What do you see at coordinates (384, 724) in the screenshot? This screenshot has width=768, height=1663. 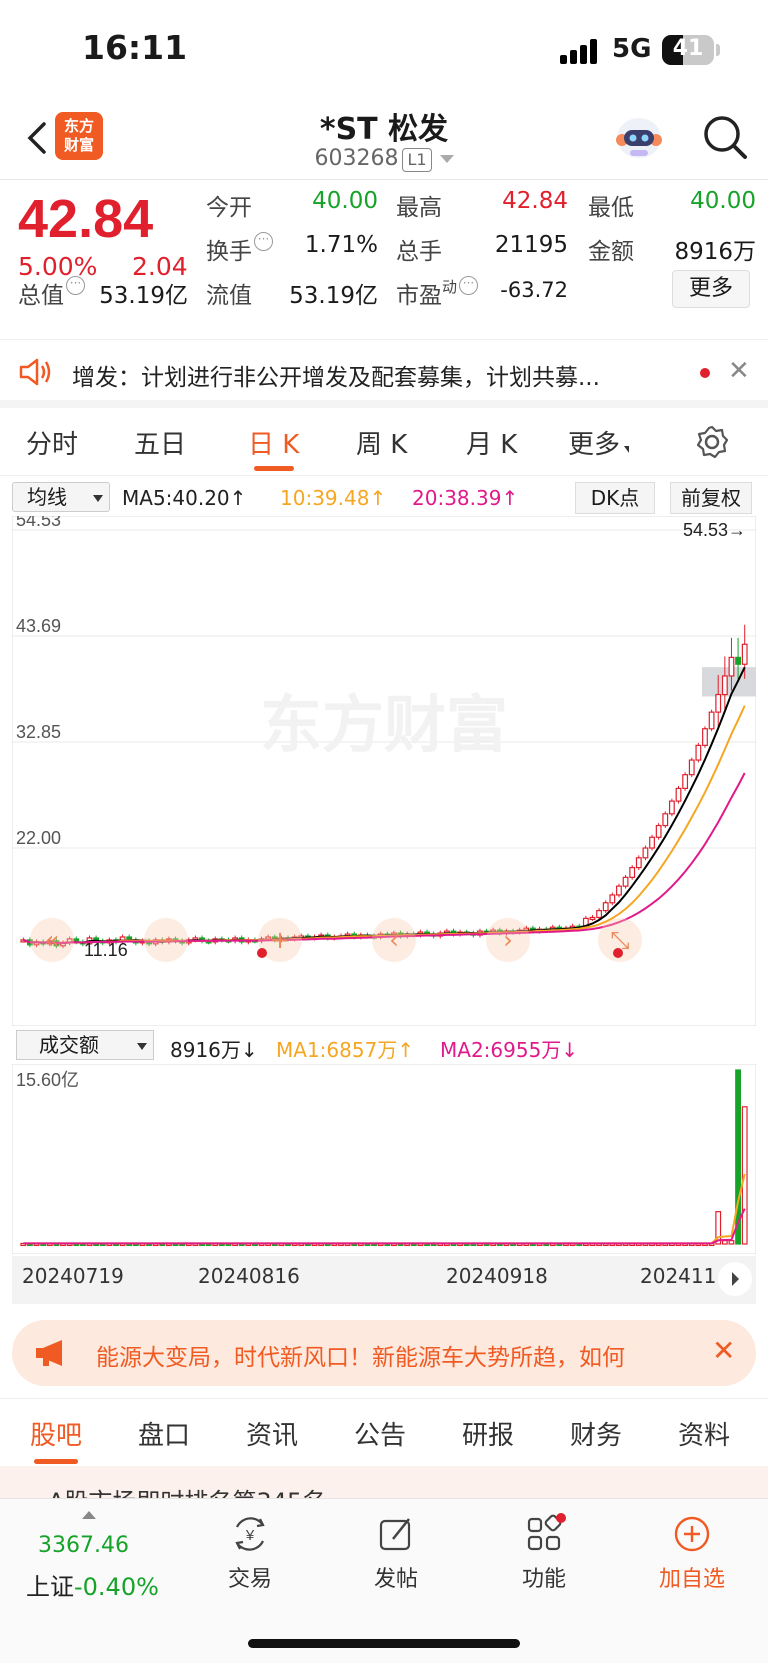 I see `watermark: 东方财富` at bounding box center [384, 724].